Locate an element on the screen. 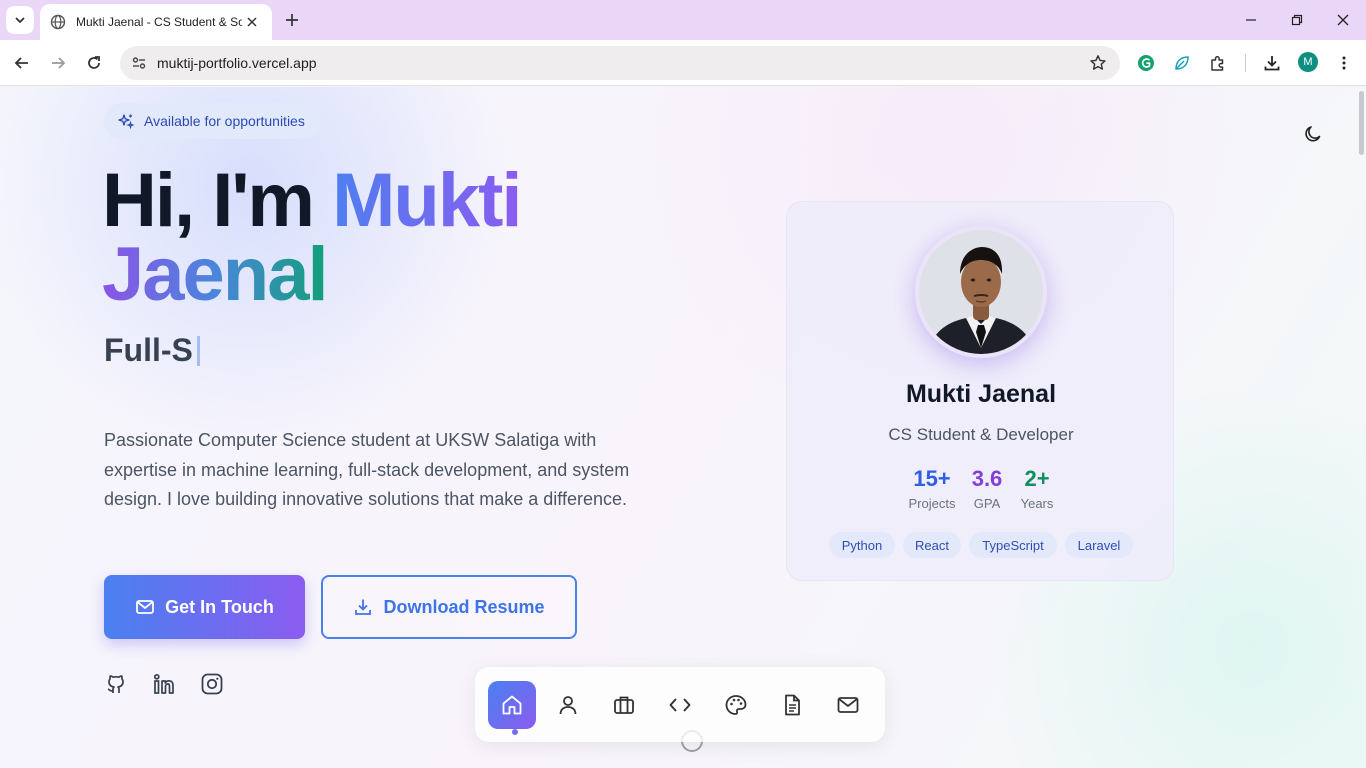 The height and width of the screenshot is (768, 1366). stat-value: 3.6 is located at coordinates (987, 478).